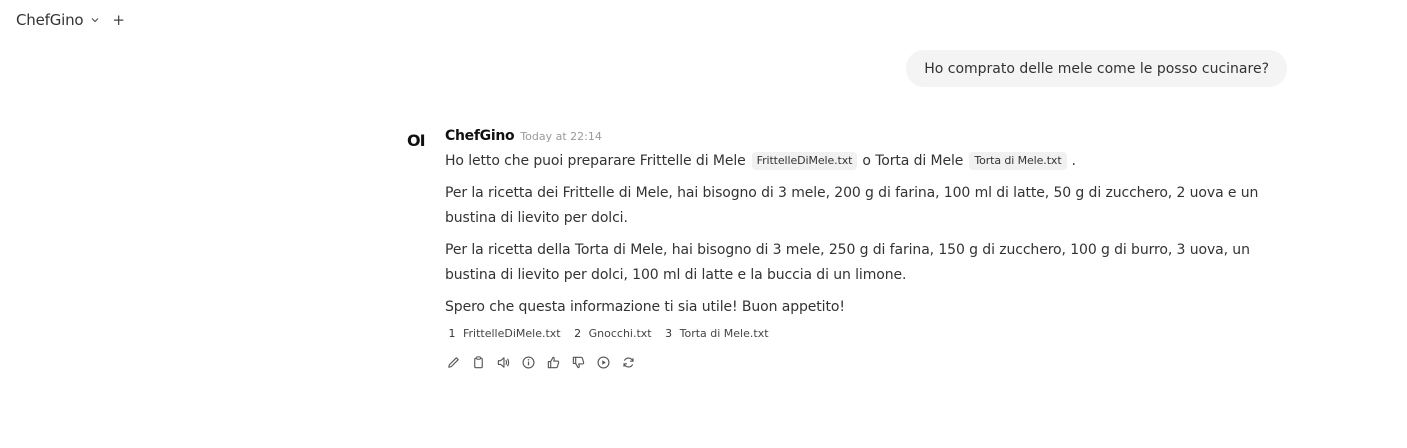 The width and height of the screenshot is (1407, 448). I want to click on model-selector: ChefGino +, so click(70, 20).